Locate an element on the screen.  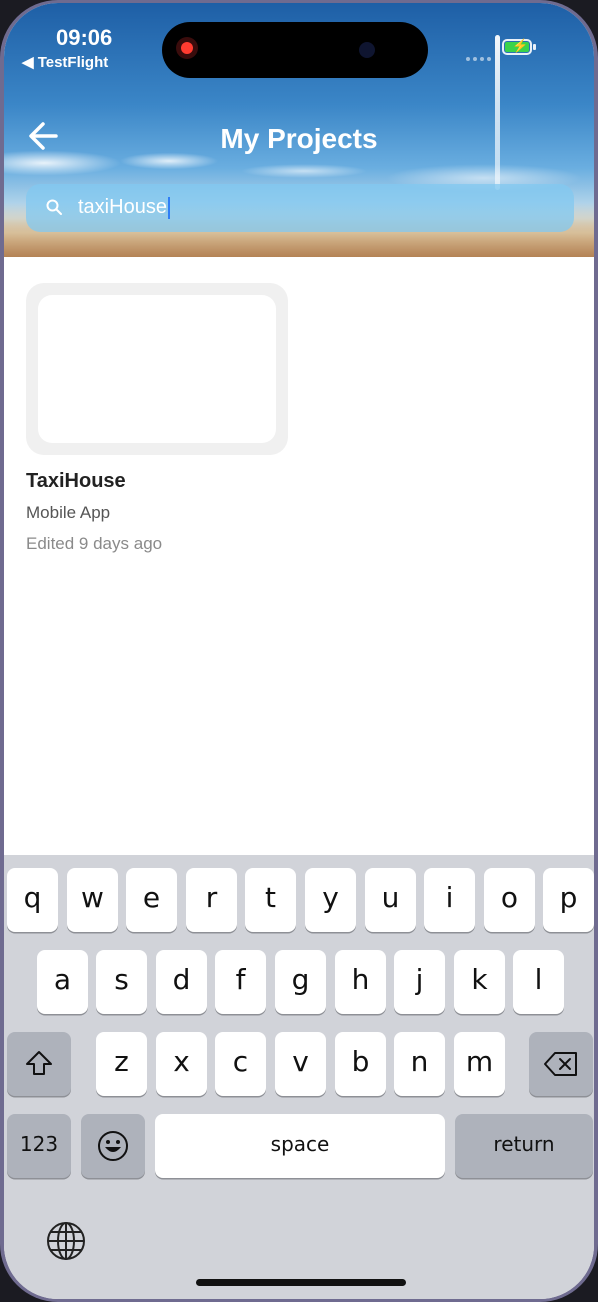
project-type: Mobile App is located at coordinates (68, 512).